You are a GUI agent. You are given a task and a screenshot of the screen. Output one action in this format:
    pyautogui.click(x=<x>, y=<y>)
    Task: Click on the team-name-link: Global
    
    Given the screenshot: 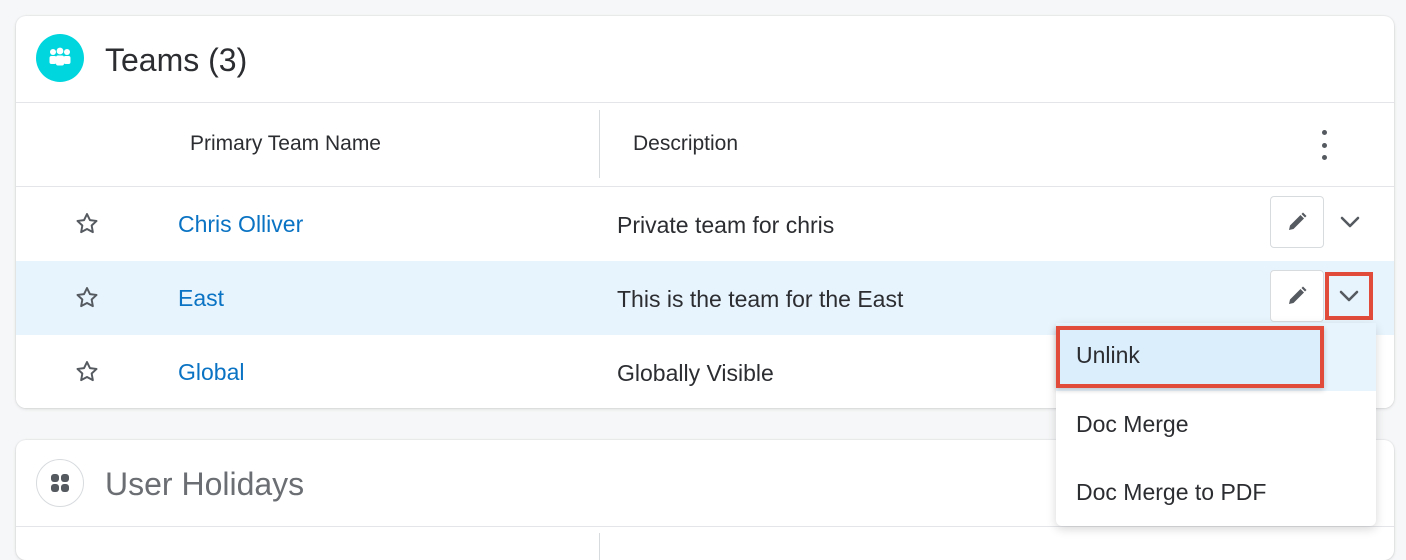 What is the action you would take?
    pyautogui.click(x=211, y=372)
    